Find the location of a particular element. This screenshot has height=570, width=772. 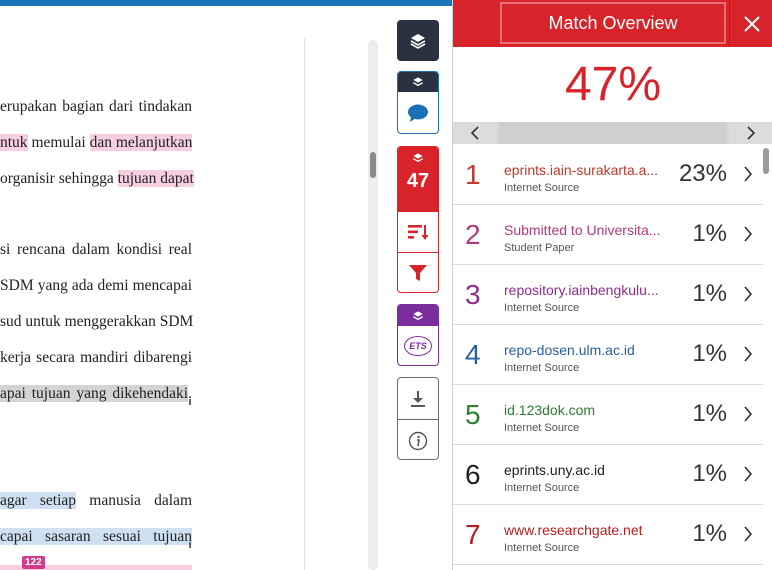

doc-line: SDM yang ada demi mencapai is located at coordinates (96, 285).